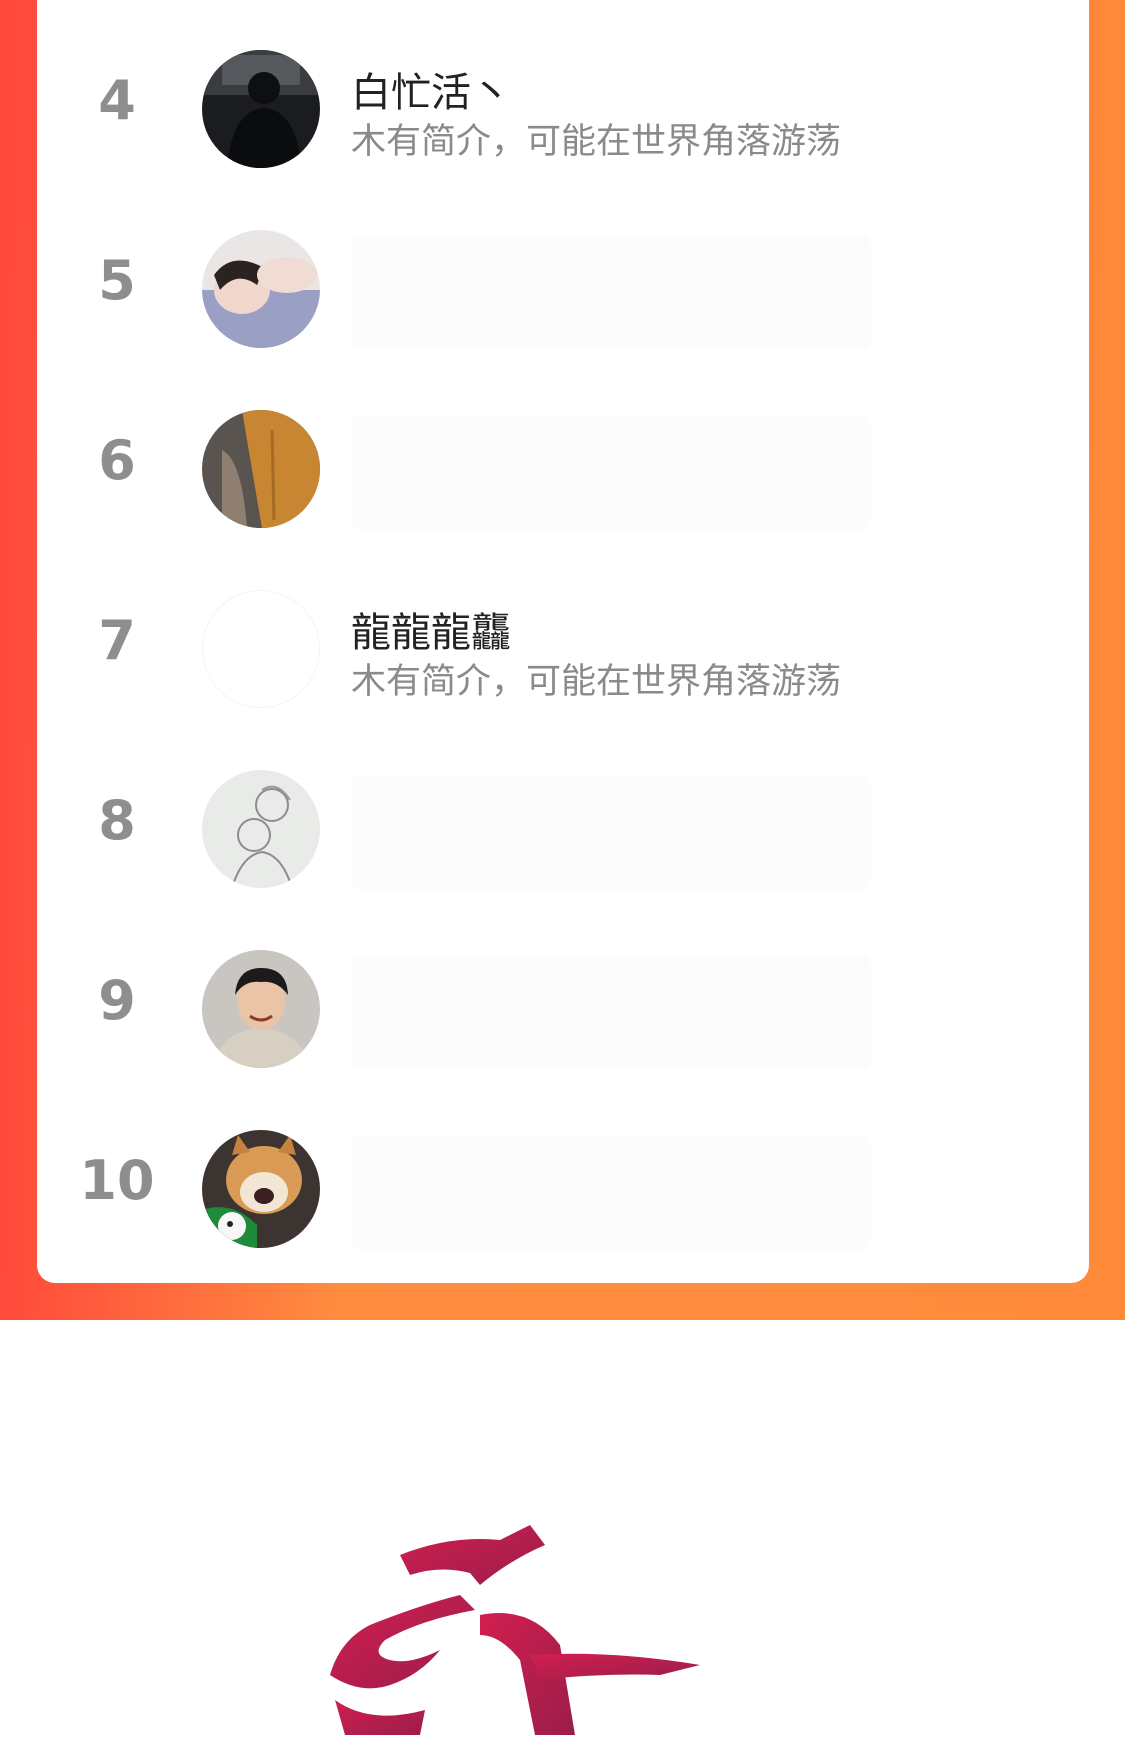 This screenshot has width=1125, height=1739. I want to click on ranking-row: 6, so click(563, 460).